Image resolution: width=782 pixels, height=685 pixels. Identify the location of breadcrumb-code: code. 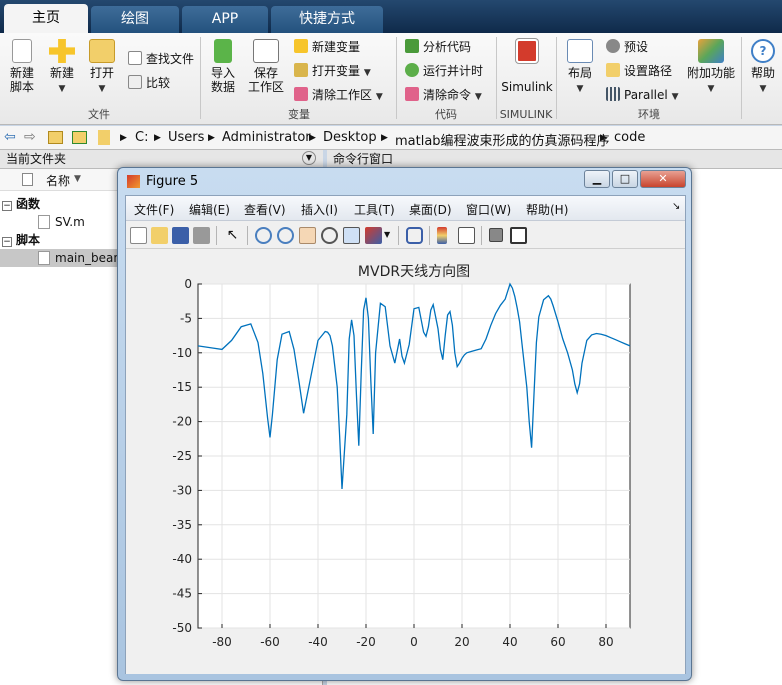
(629, 137).